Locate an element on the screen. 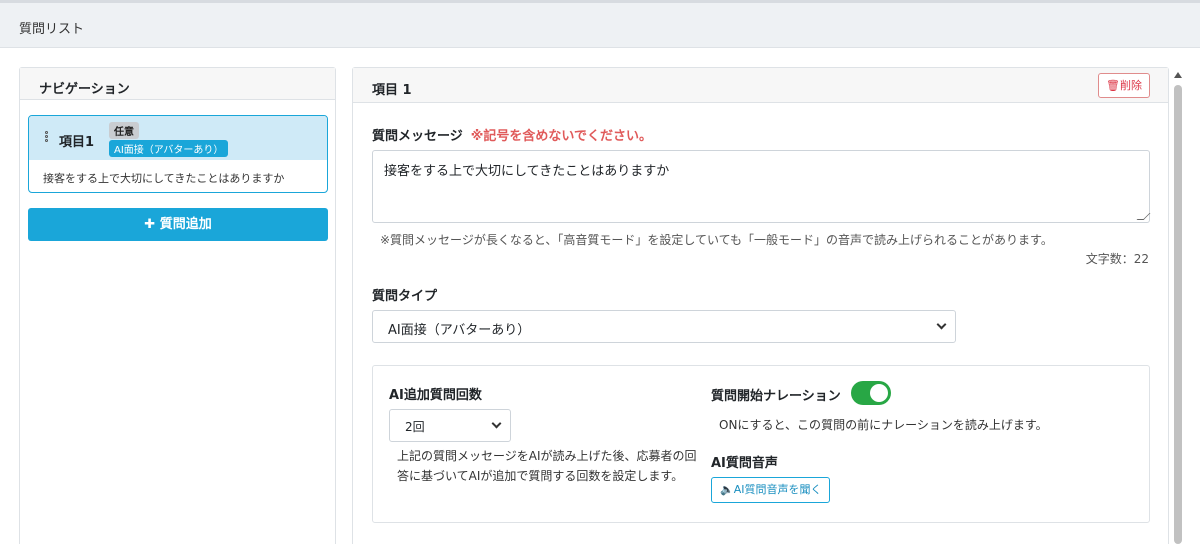 The image size is (1200, 544). question-type-select: AI面接（アバターあり） is located at coordinates (664, 326).